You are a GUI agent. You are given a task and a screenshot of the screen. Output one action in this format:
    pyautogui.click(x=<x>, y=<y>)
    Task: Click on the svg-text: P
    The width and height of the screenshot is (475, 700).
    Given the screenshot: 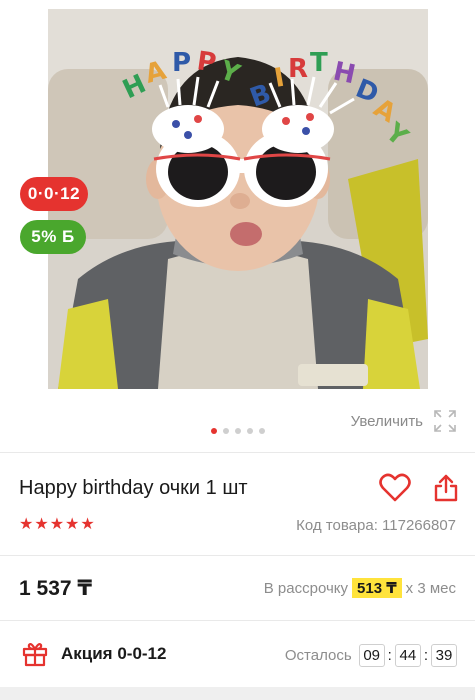 What is the action you would take?
    pyautogui.click(x=181, y=63)
    